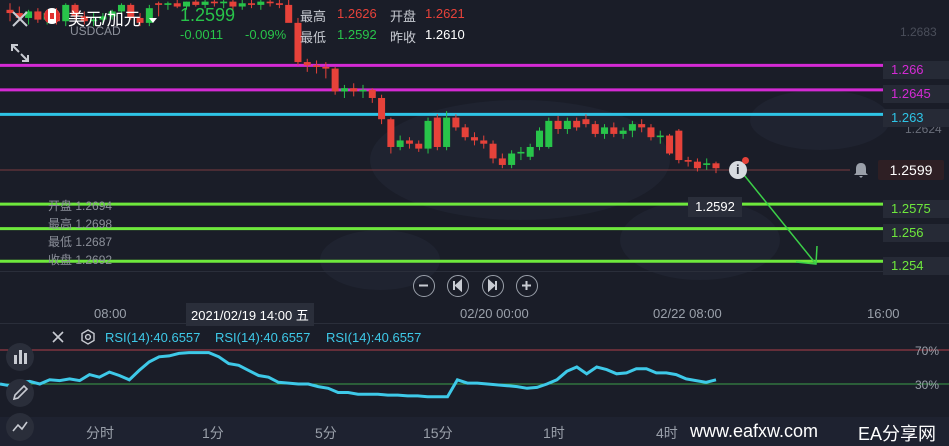 Image resolution: width=949 pixels, height=446 pixels. I want to click on bell-icon, so click(861, 170).